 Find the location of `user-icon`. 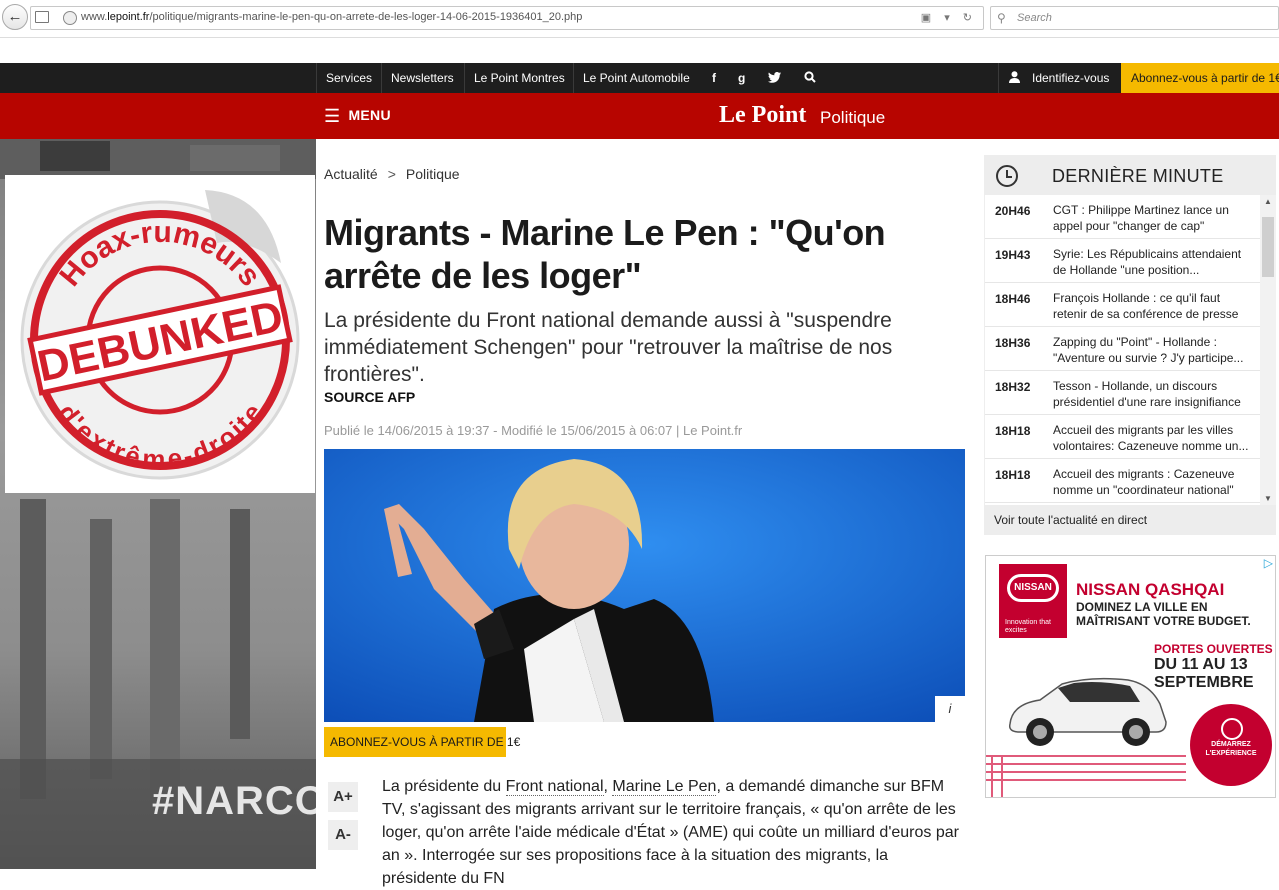

user-icon is located at coordinates (1014, 77).